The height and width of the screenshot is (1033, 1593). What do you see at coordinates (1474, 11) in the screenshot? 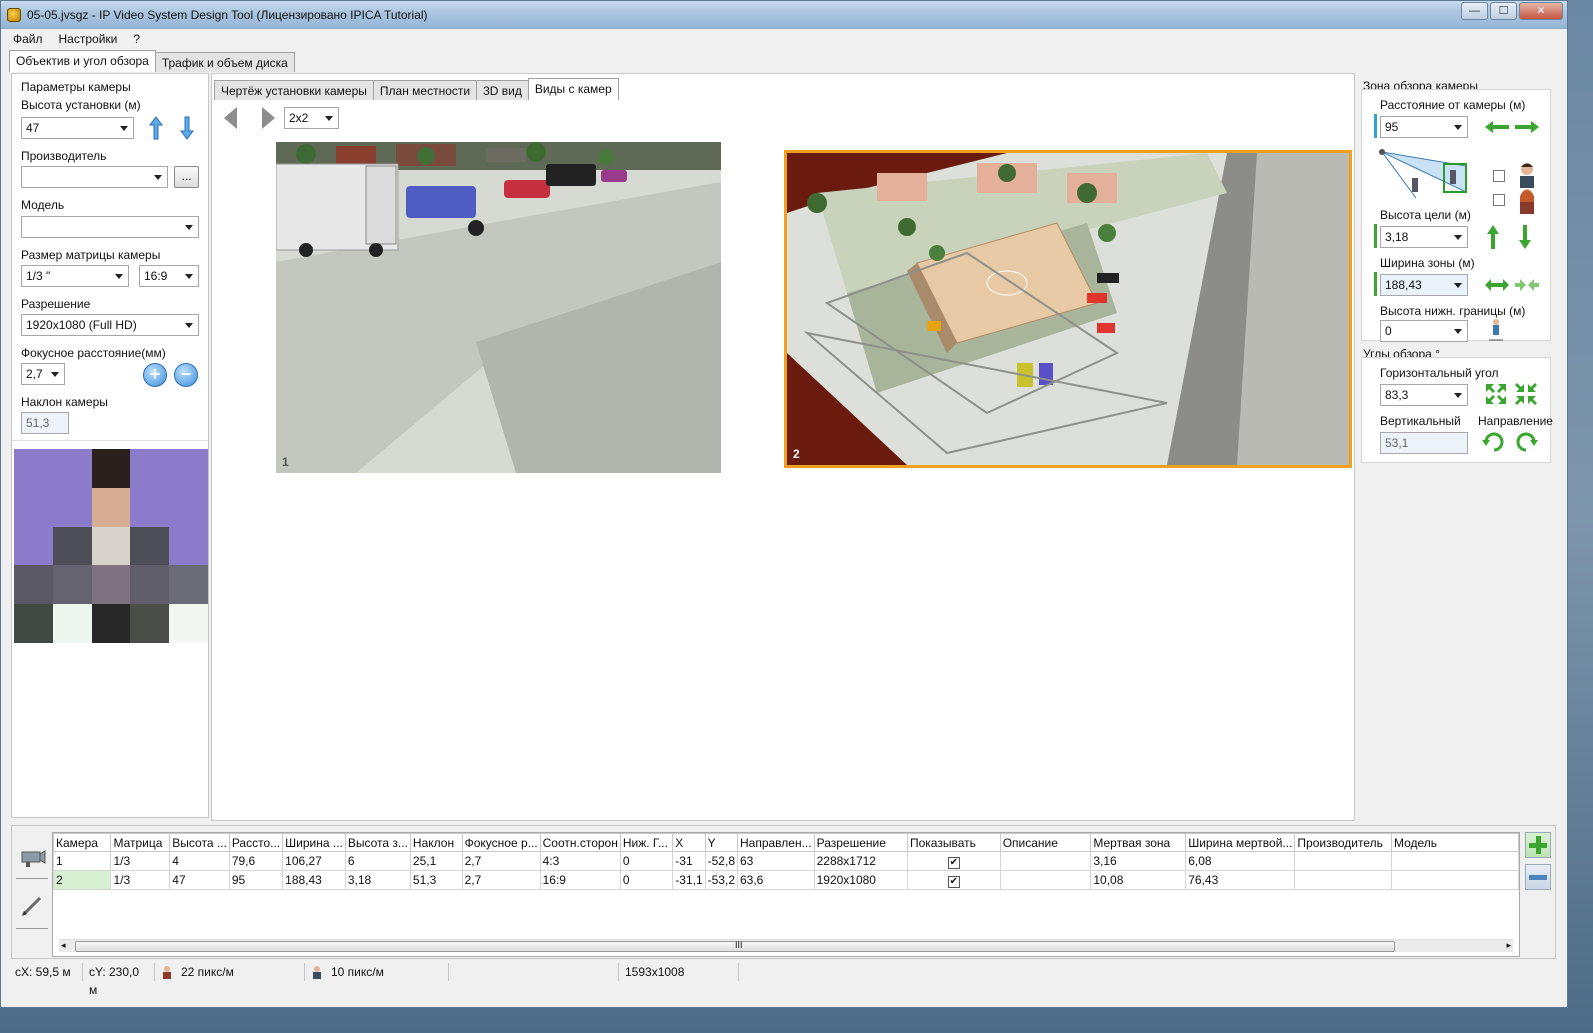
I see `minimize-button: —` at bounding box center [1474, 11].